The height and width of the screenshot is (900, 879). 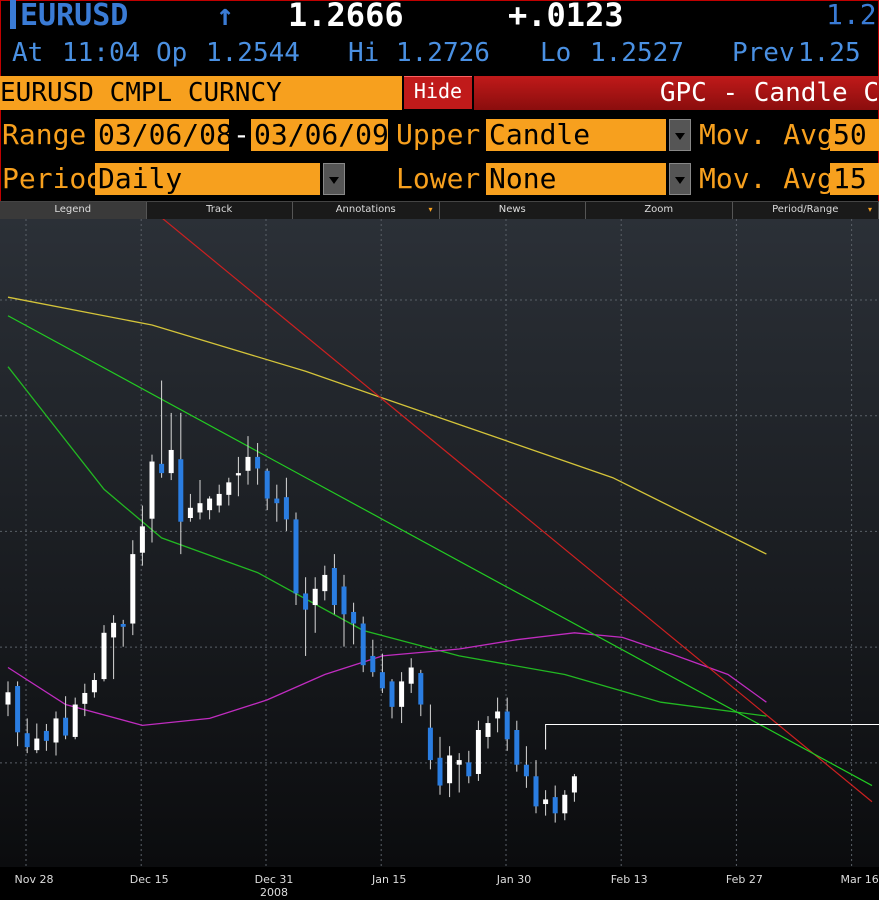 What do you see at coordinates (775, 134) in the screenshot?
I see `mov-avgs-label: Mov. Avgs` at bounding box center [775, 134].